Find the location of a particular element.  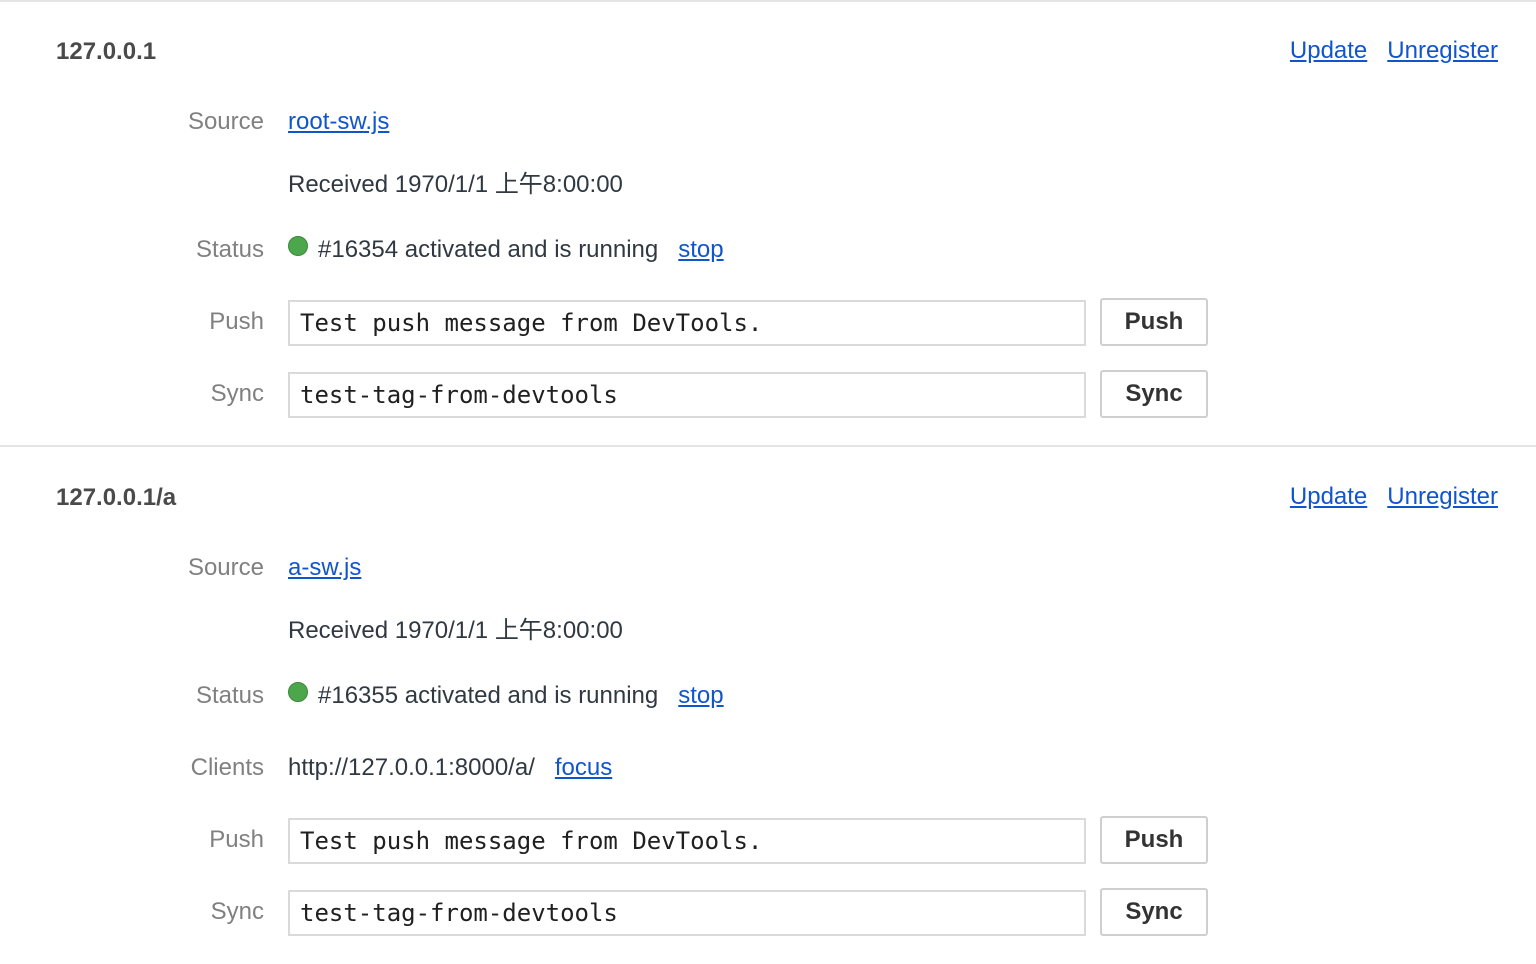

top-divider is located at coordinates (768, 1).